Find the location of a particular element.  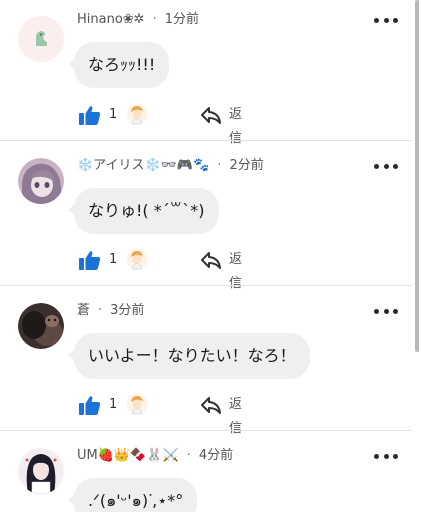

comment-header: 蒼 · 3分前 is located at coordinates (110, 311).